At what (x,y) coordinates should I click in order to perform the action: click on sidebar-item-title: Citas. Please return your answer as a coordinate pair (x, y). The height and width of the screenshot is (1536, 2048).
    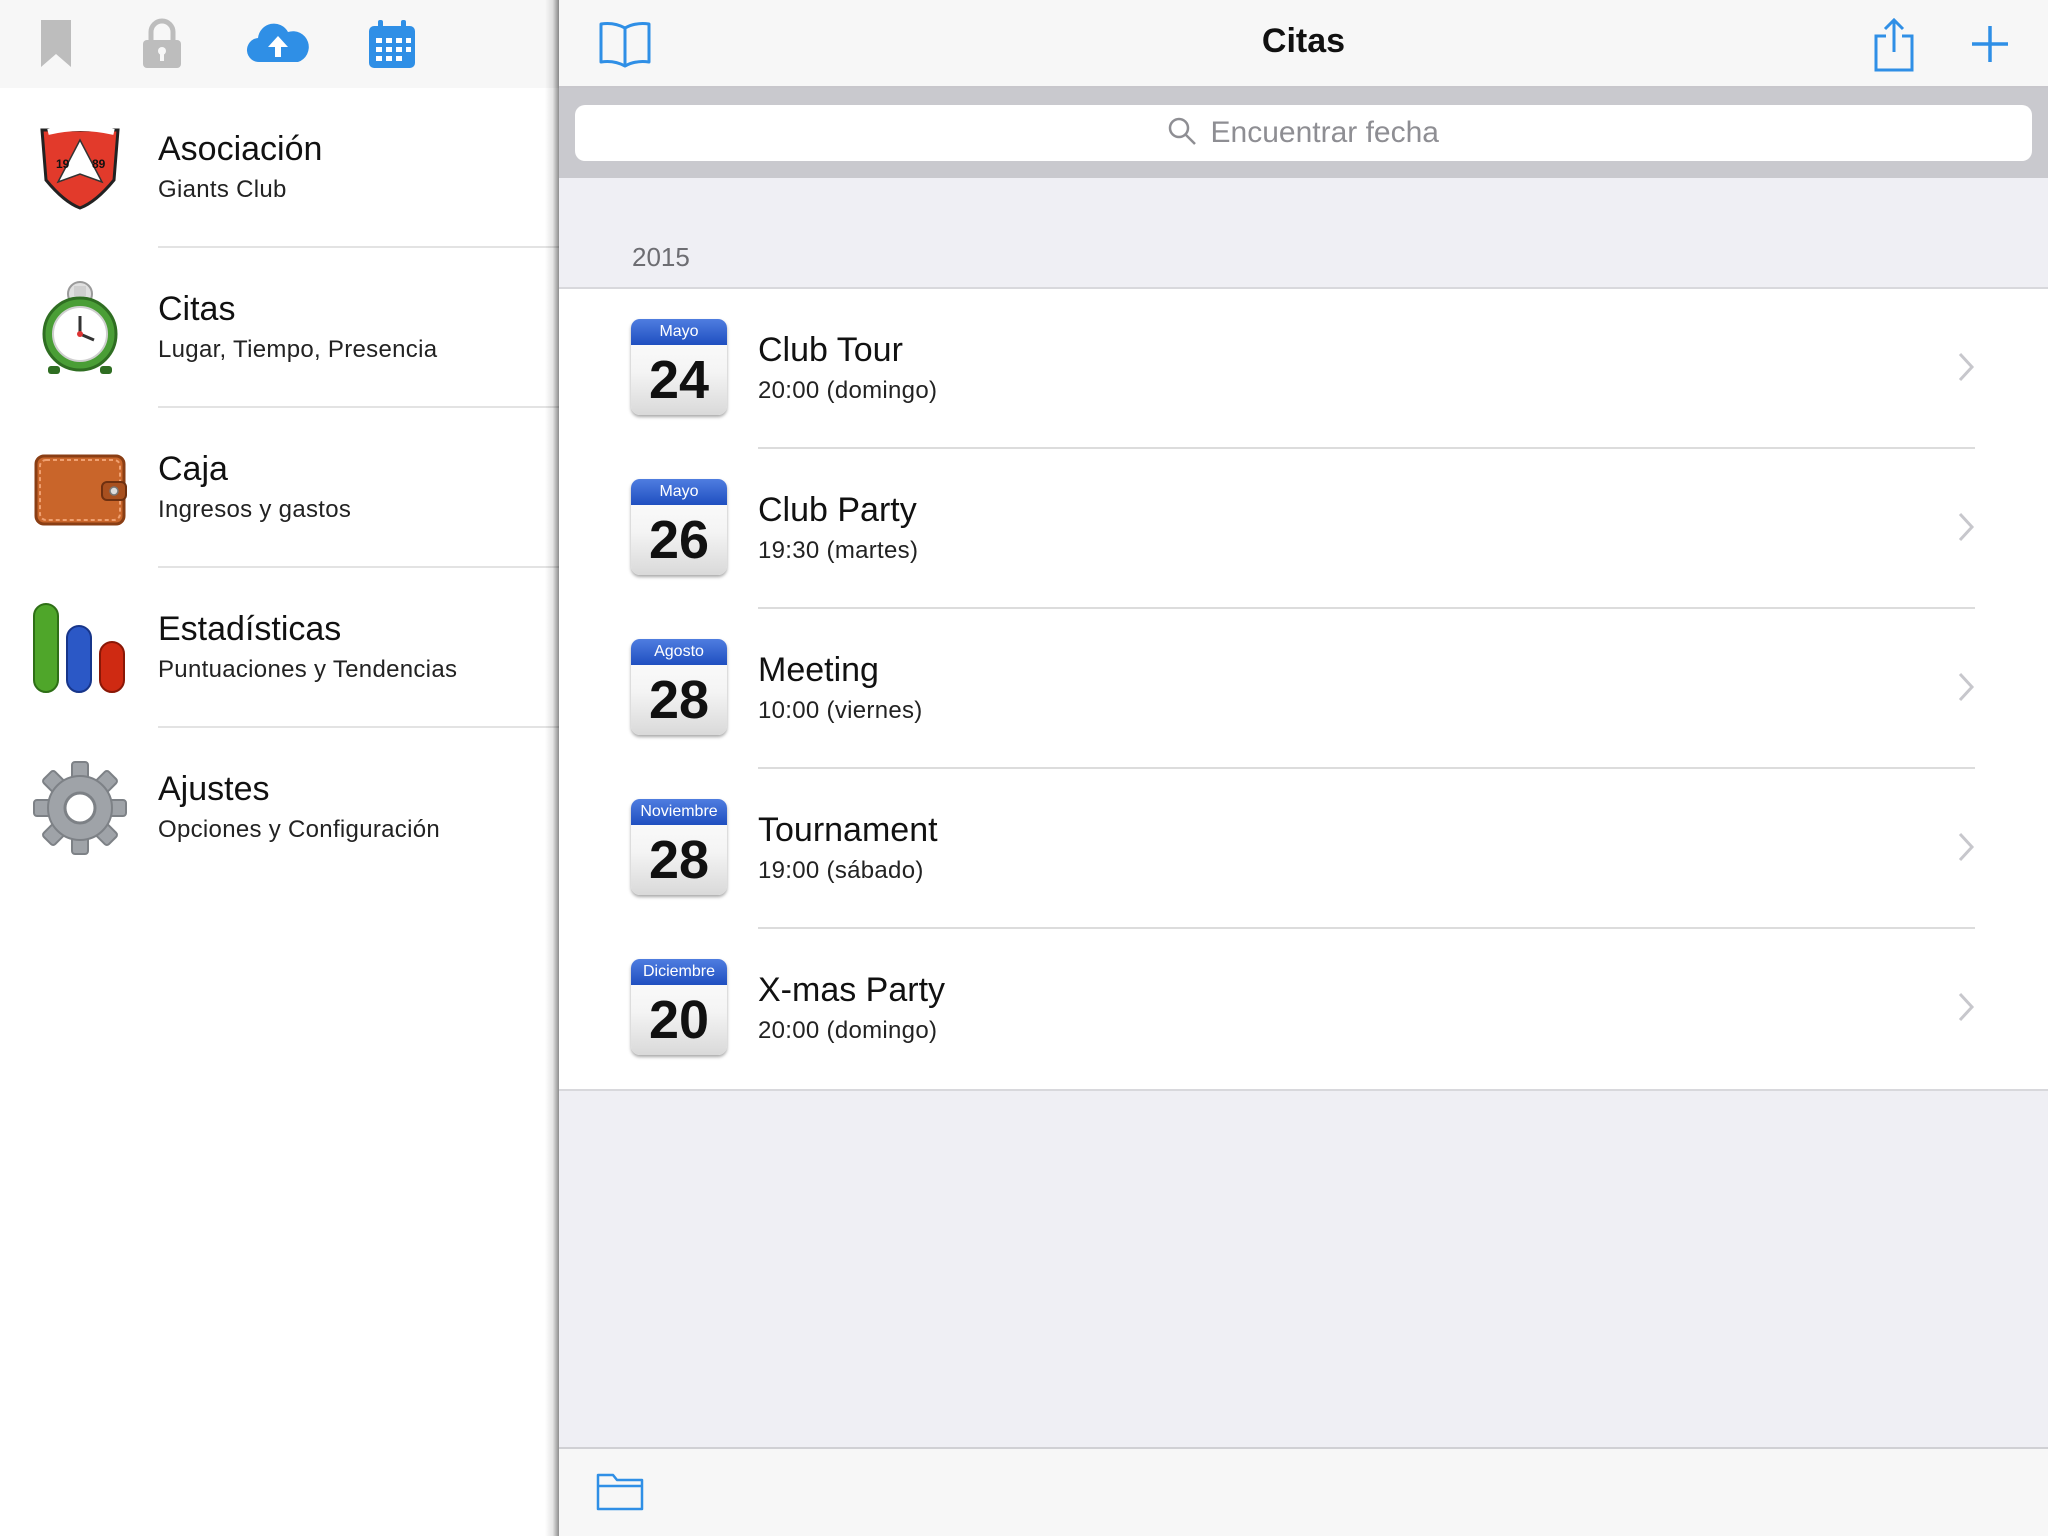
    Looking at the image, I should click on (197, 309).